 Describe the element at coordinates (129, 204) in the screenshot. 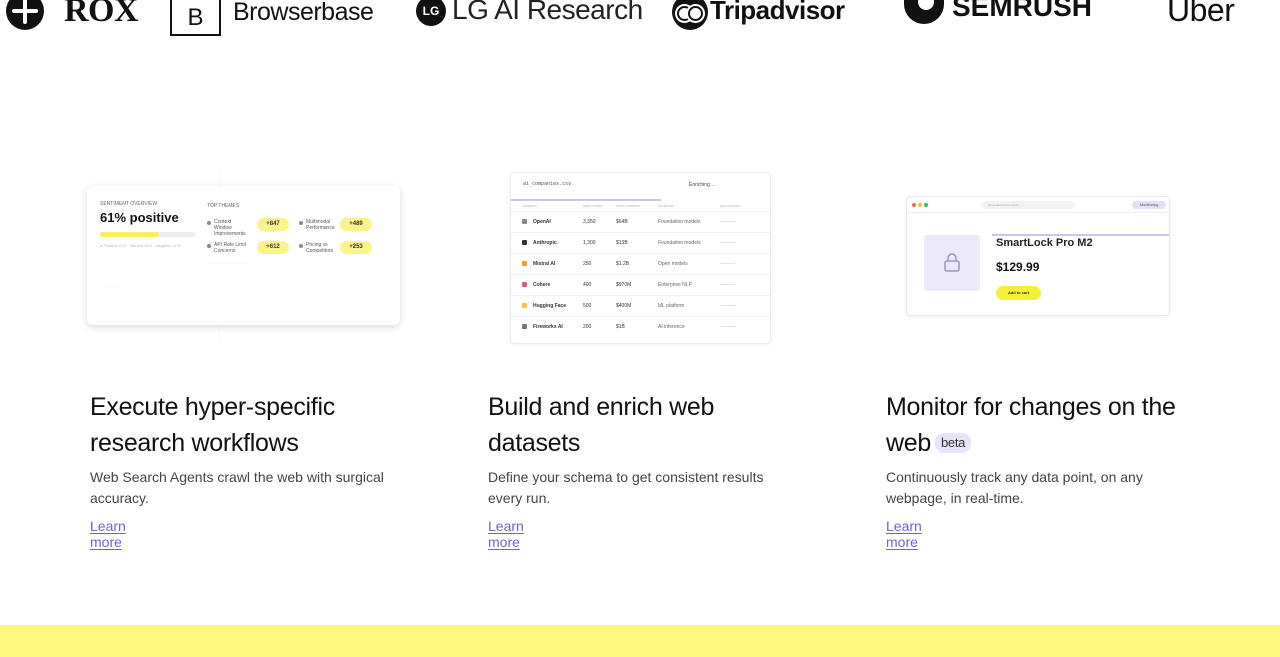

I see `sentiment-overview-label: SENTIMENT OVERVIEW` at that location.